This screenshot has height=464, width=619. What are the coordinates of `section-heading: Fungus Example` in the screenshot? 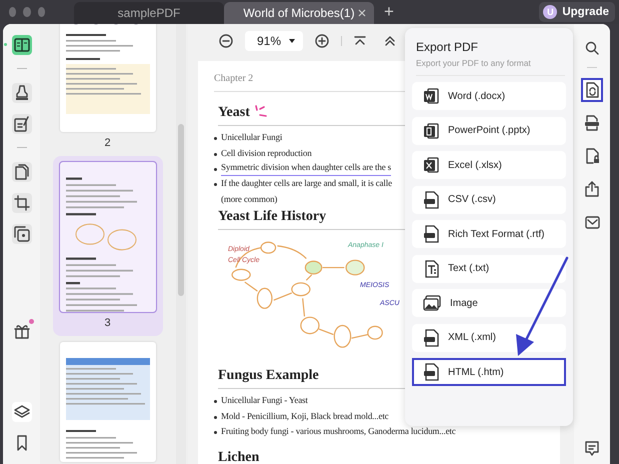 It's located at (268, 376).